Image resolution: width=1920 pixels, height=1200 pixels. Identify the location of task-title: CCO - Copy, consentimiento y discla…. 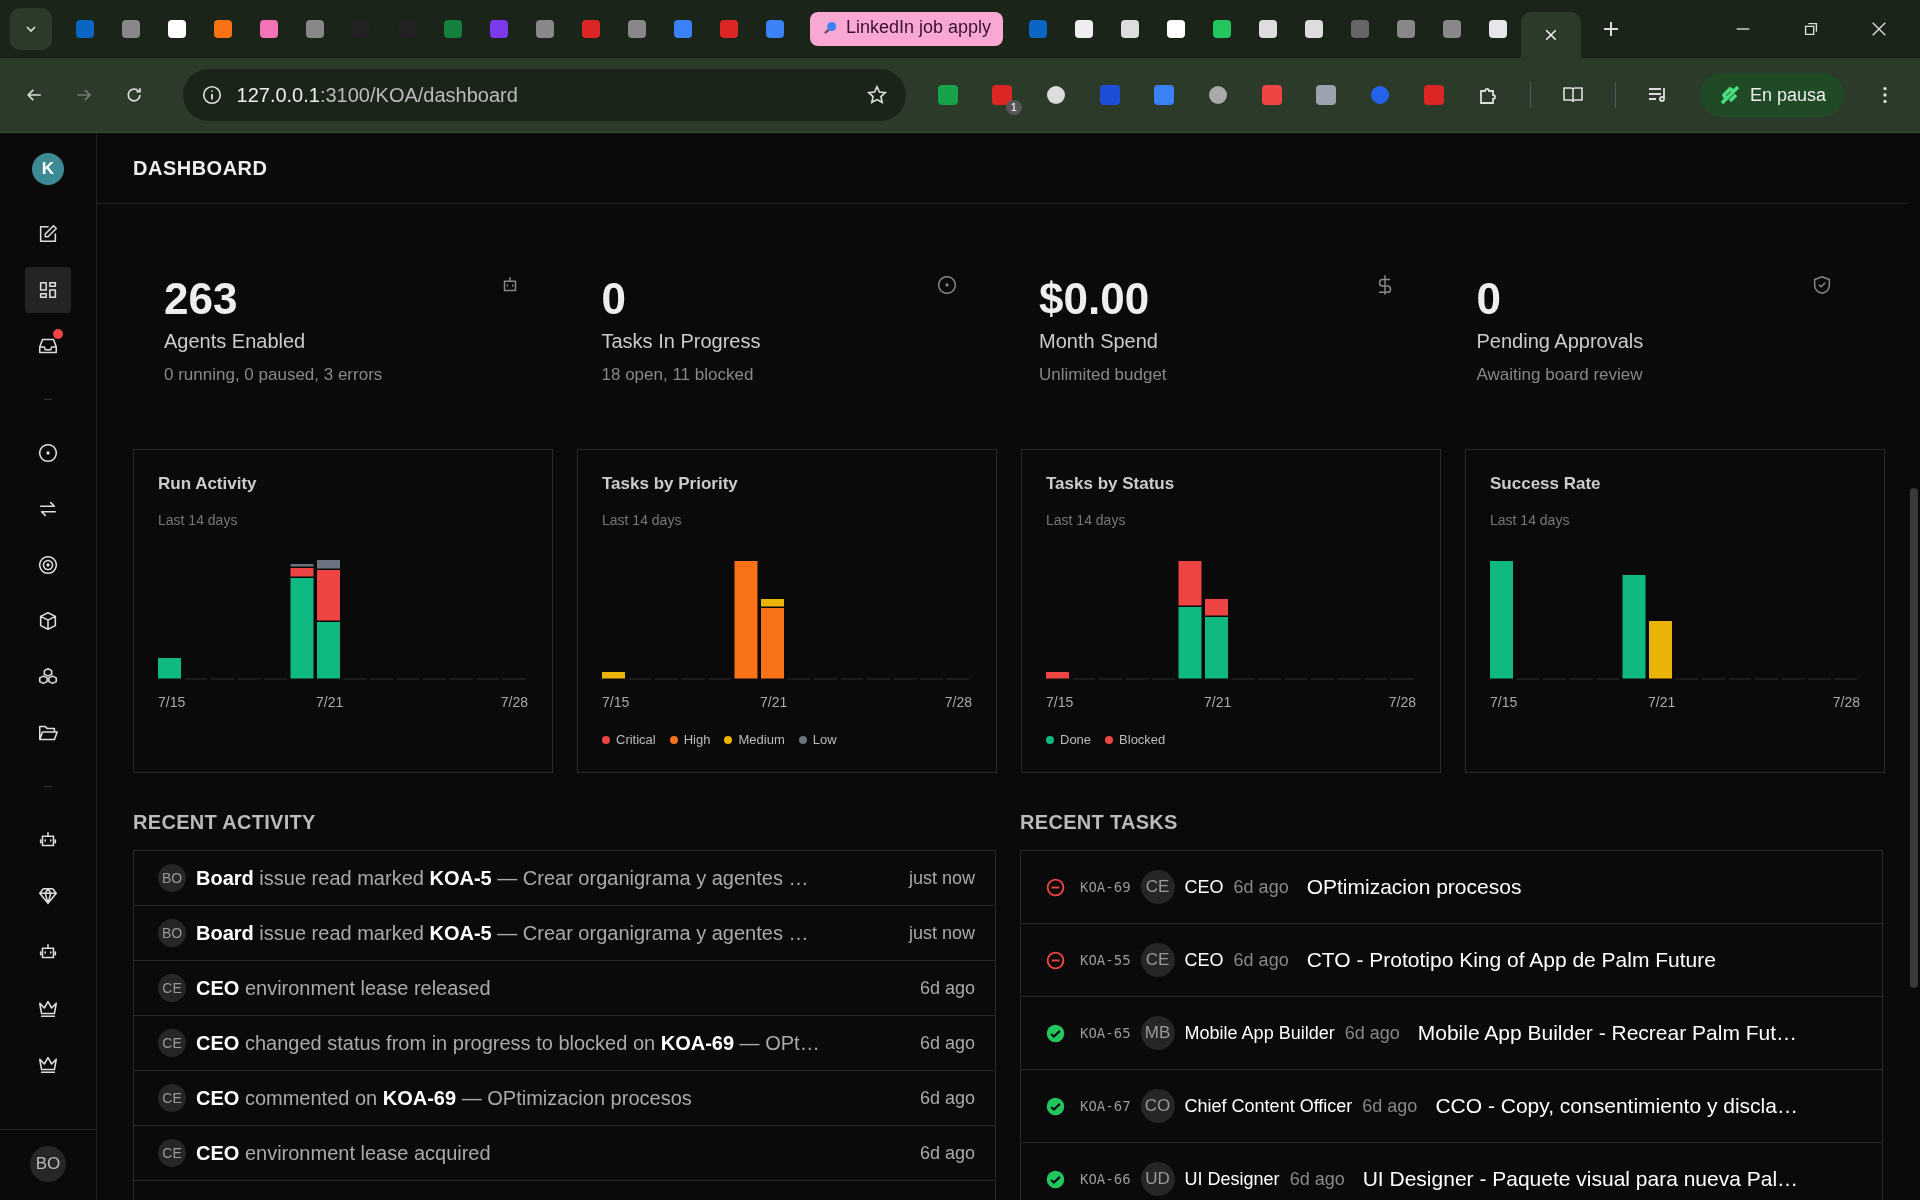
(1616, 1106).